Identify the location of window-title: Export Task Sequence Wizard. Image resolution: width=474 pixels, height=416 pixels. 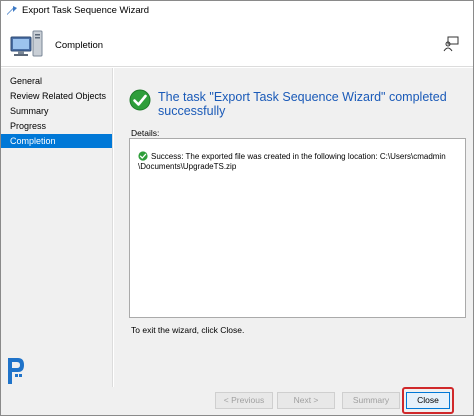
(86, 10).